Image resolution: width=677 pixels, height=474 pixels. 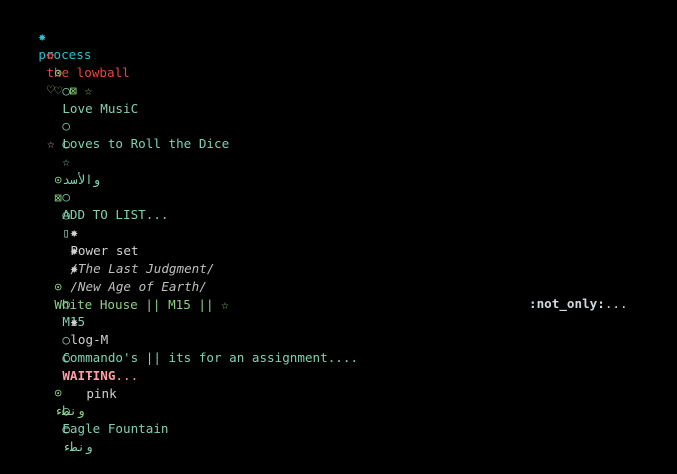 I want to click on list-item: ○ M15, so click(x=58, y=303).